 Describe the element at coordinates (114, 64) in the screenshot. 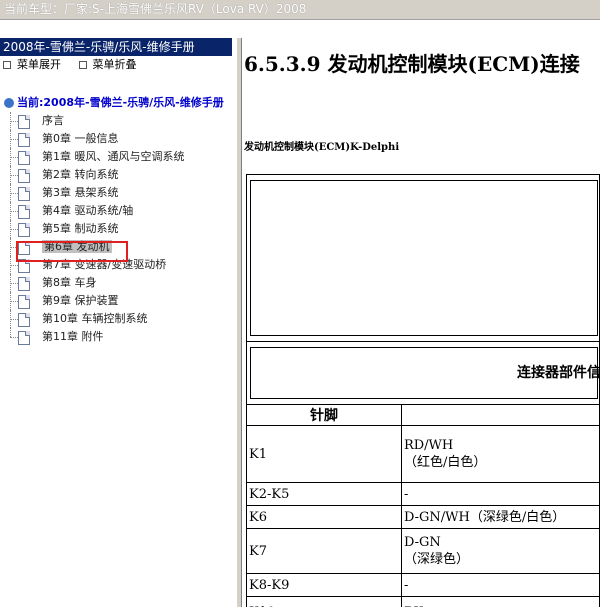

I see `collapse-menu-label: 菜单折叠` at that location.